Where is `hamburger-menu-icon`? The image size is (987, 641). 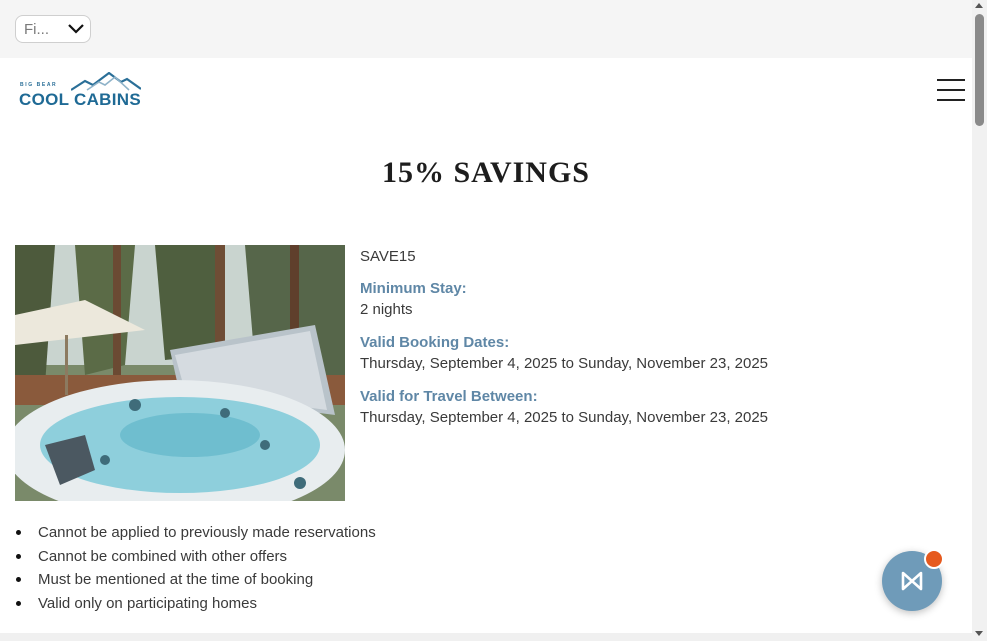 hamburger-menu-icon is located at coordinates (951, 90).